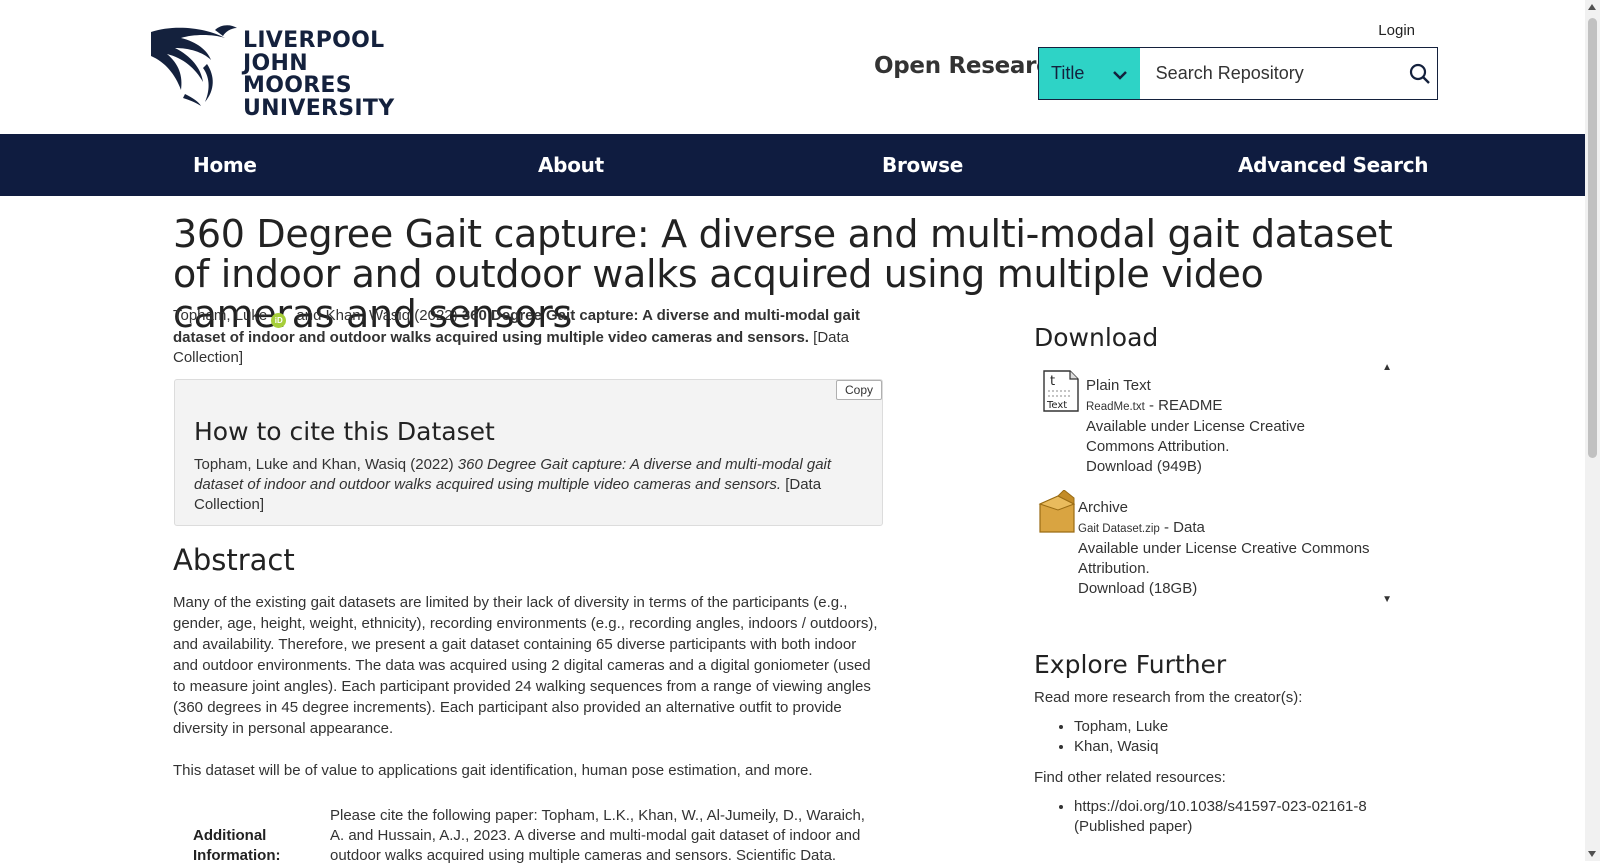  I want to click on download-link: Download (18GB), so click(1137, 588).